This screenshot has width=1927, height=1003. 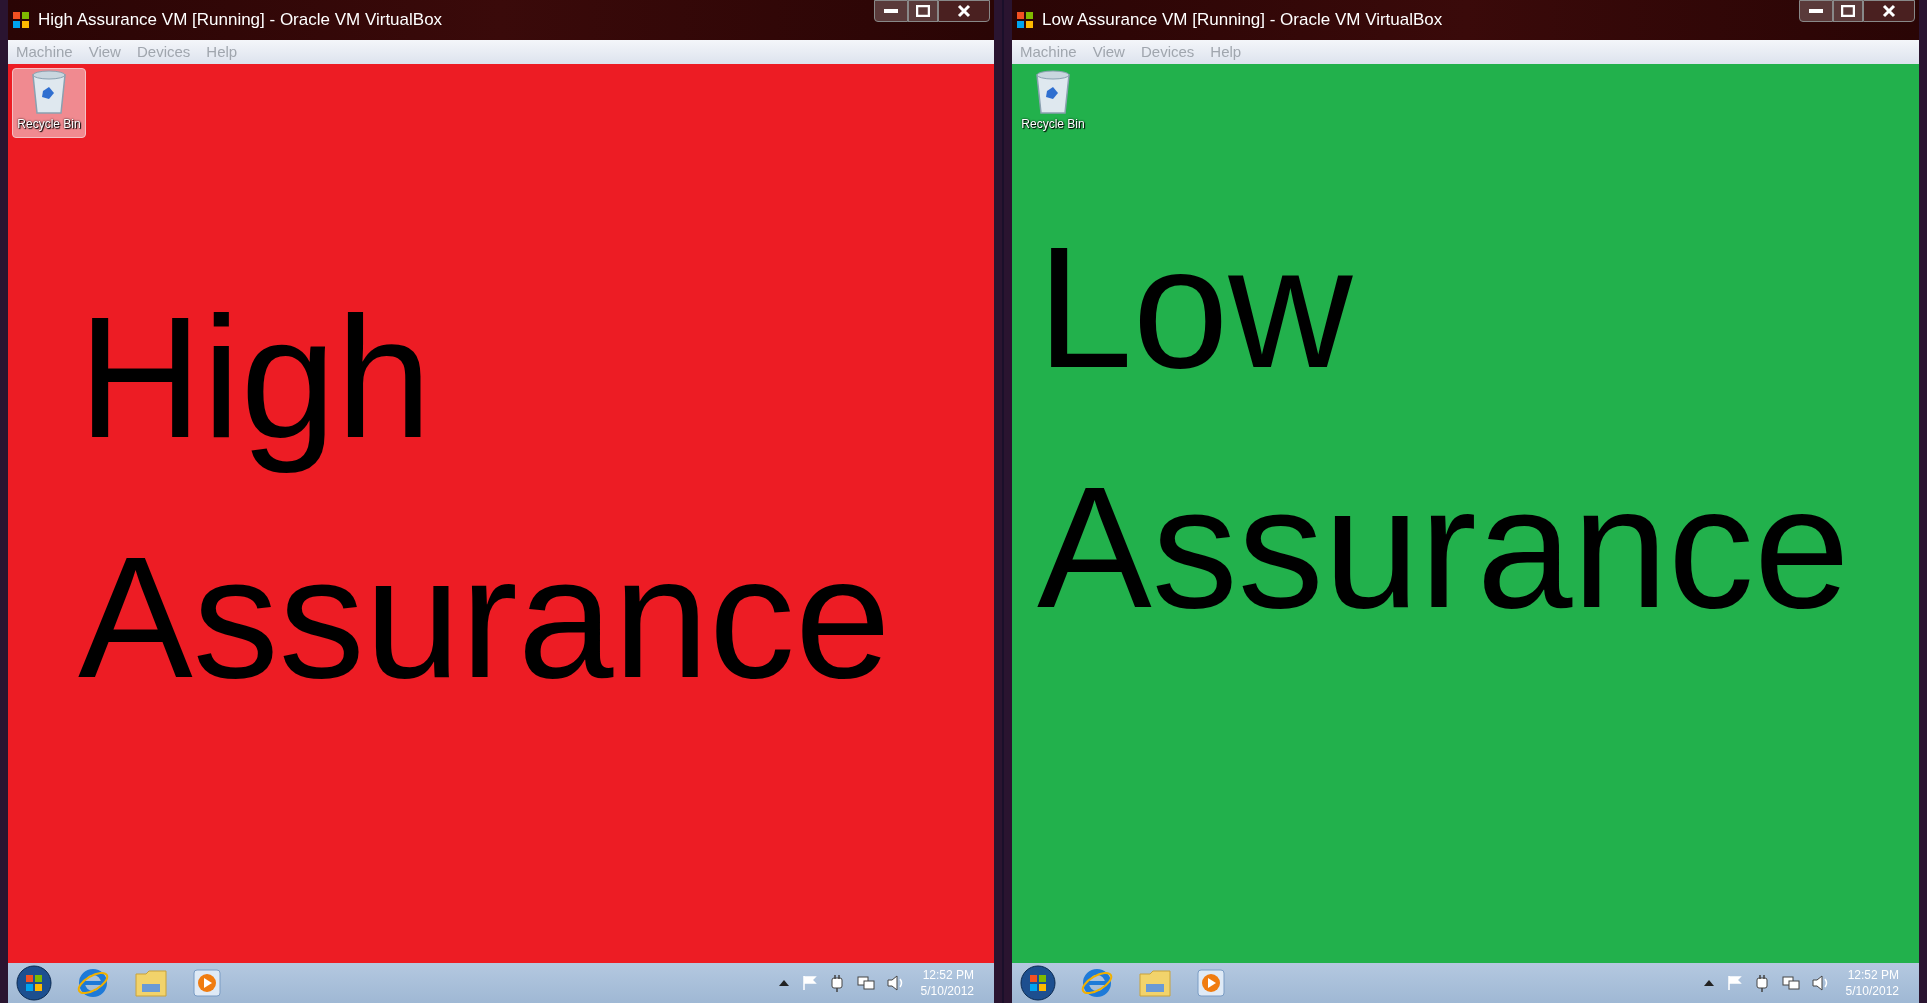 I want to click on window-title: Low Assurance VM [Running] - Oracle VM VirtualBox, so click(x=1242, y=20).